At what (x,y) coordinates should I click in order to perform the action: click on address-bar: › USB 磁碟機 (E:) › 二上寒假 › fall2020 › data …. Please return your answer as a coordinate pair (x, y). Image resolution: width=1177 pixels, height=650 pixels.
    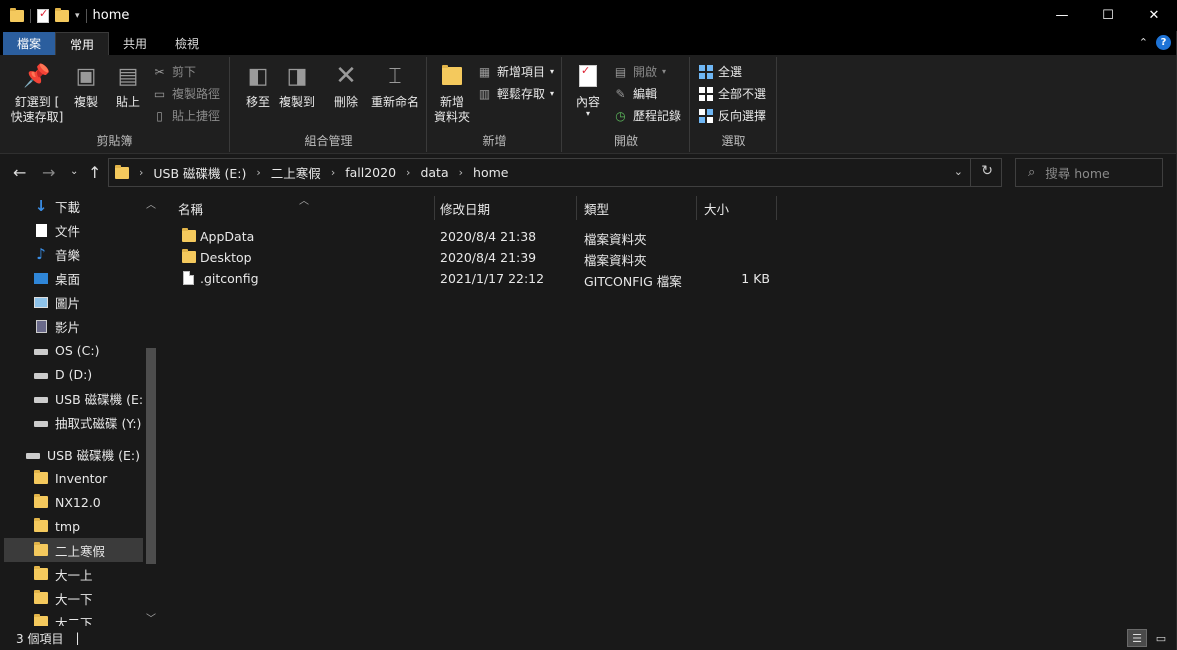
    Looking at the image, I should click on (555, 172).